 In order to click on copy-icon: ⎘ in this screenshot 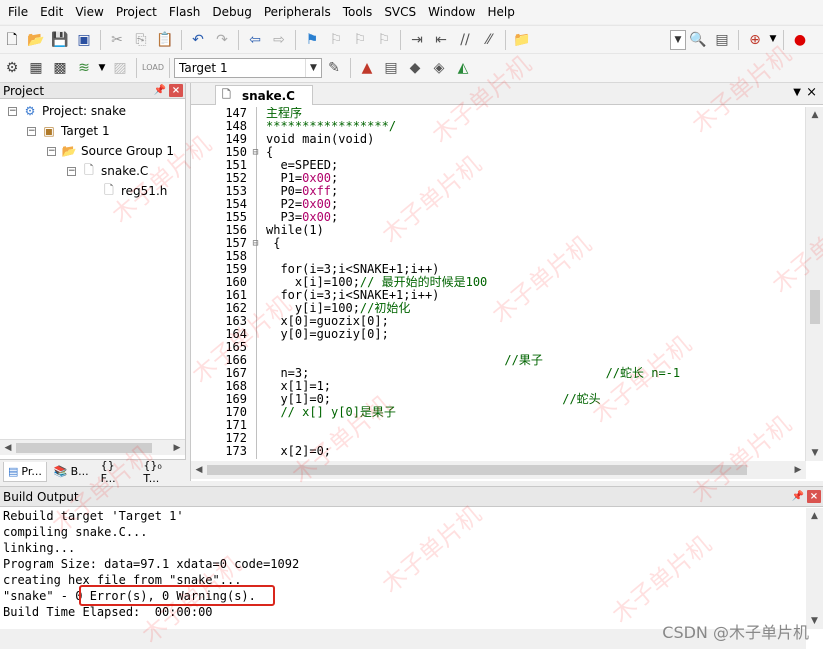, I will do `click(141, 40)`.